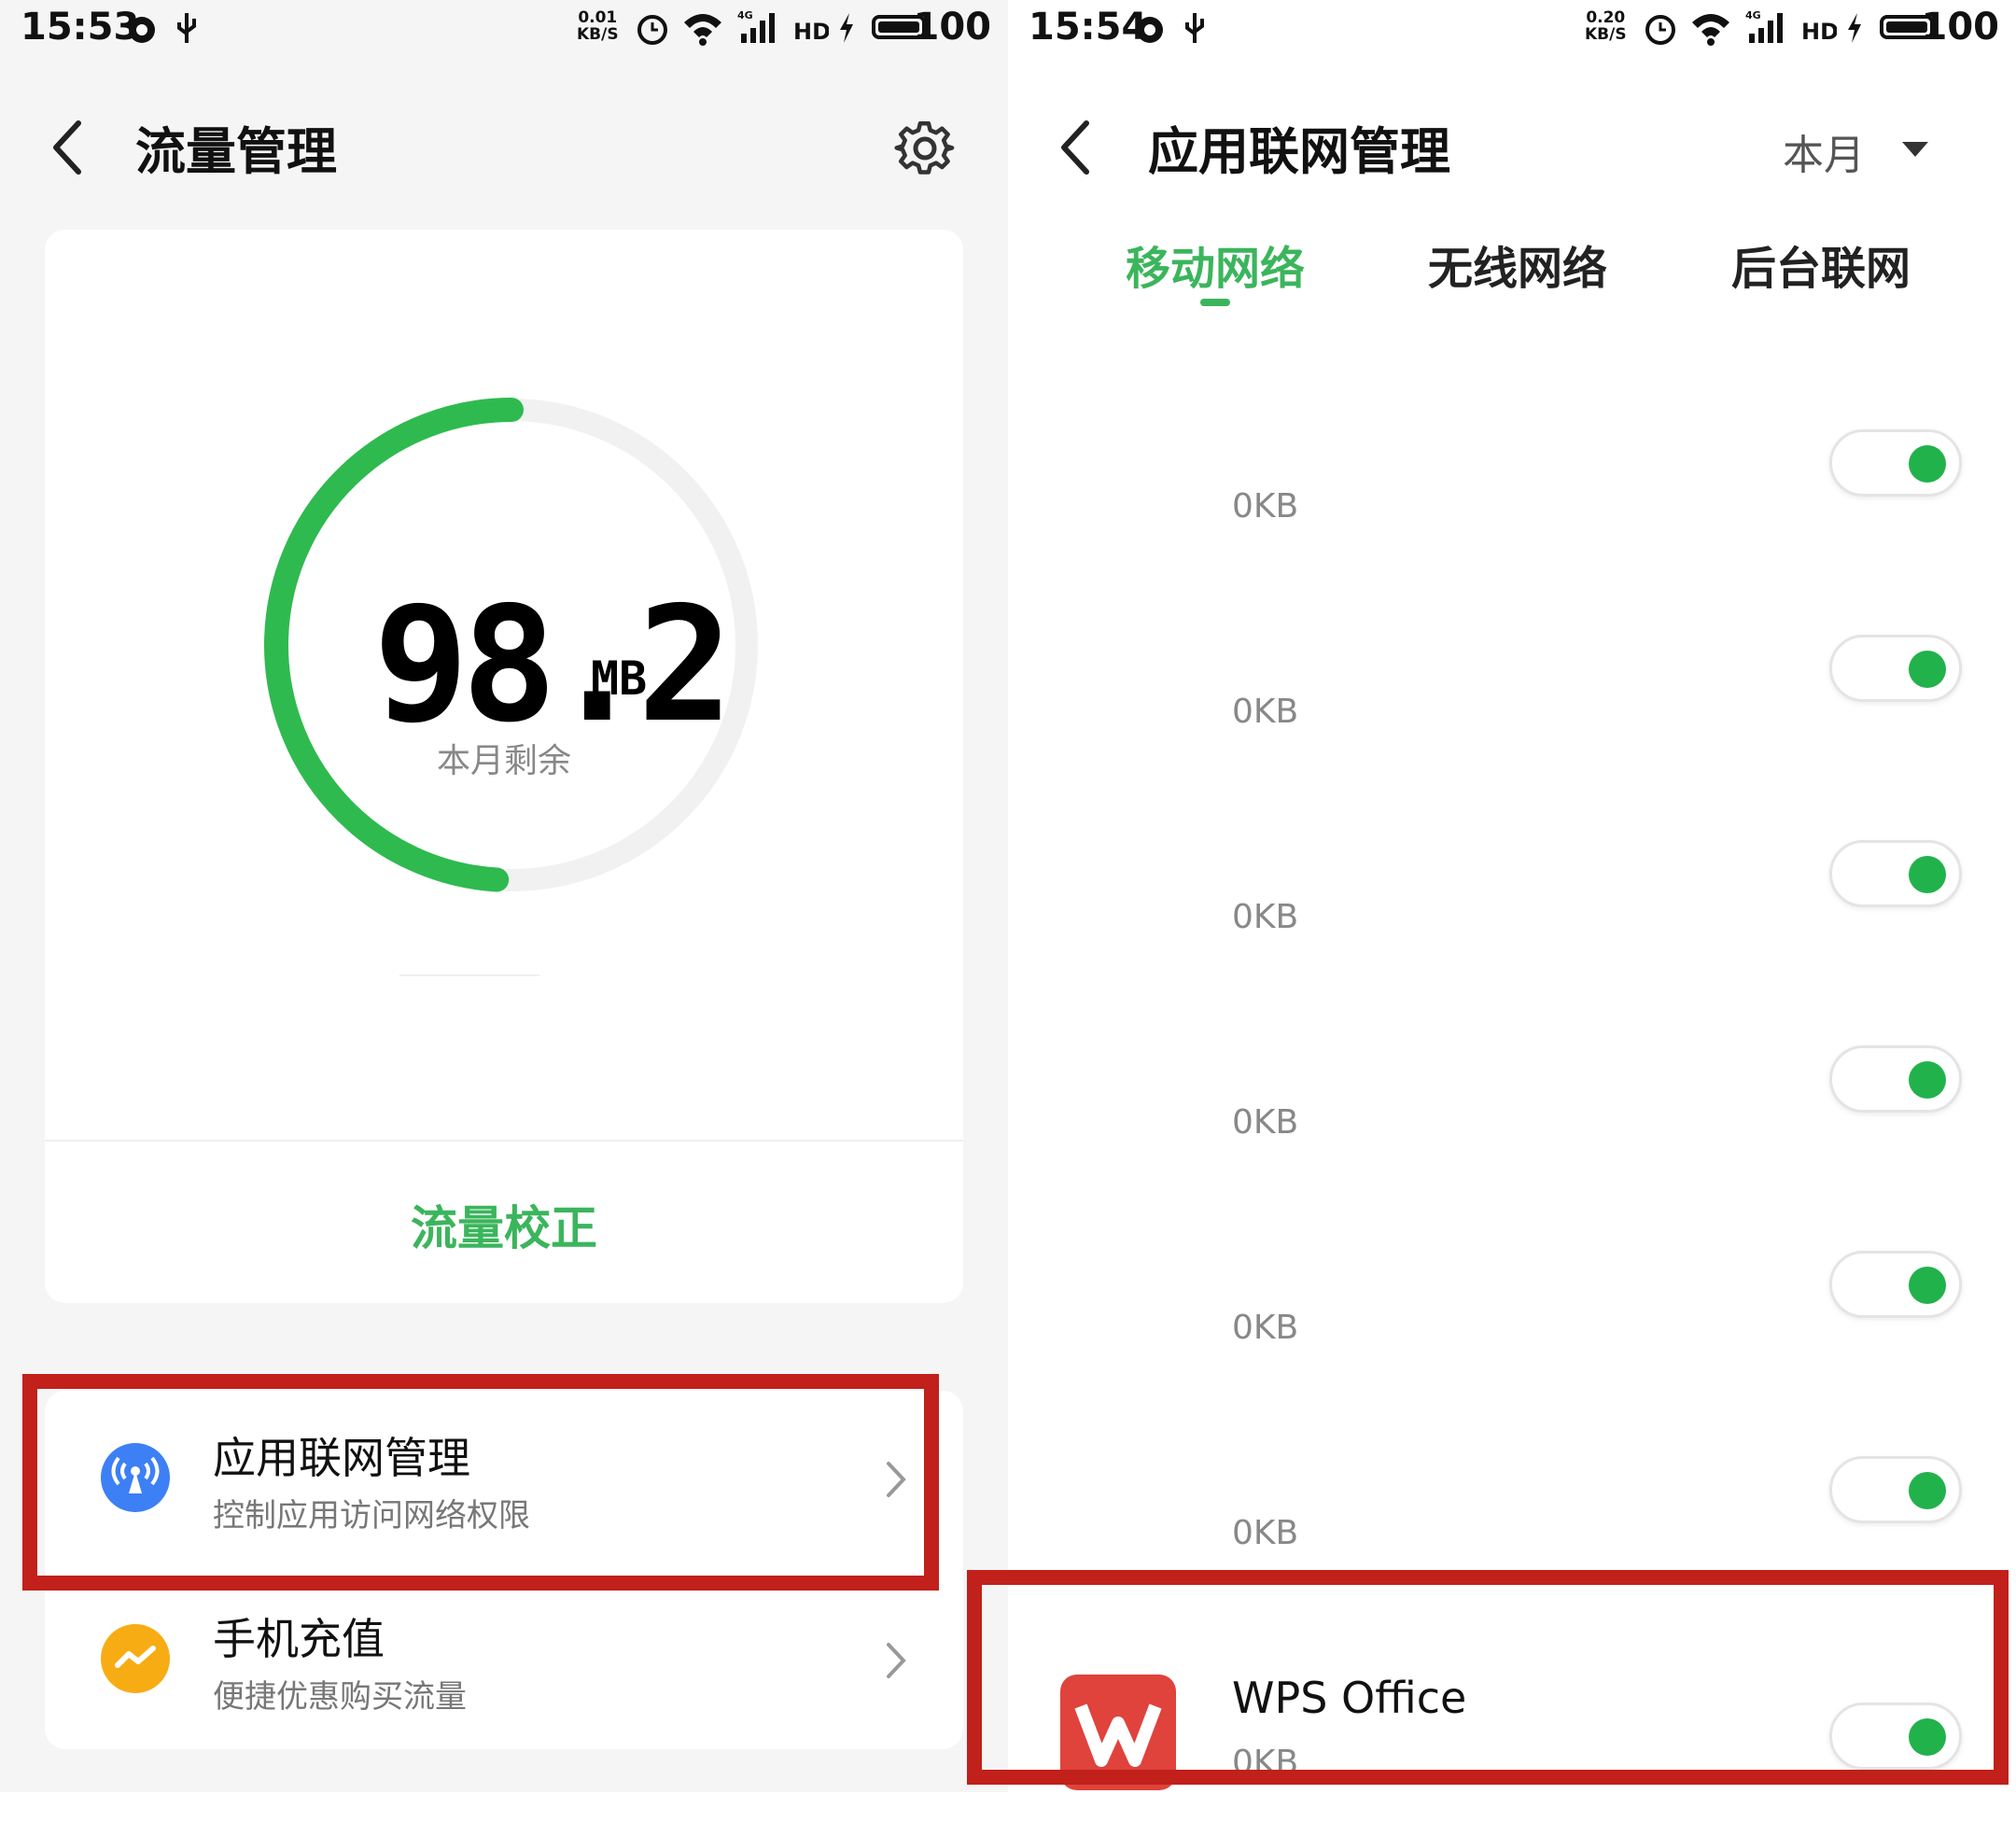 This screenshot has width=2016, height=1822. Describe the element at coordinates (925, 148) in the screenshot. I see `gear-icon` at that location.